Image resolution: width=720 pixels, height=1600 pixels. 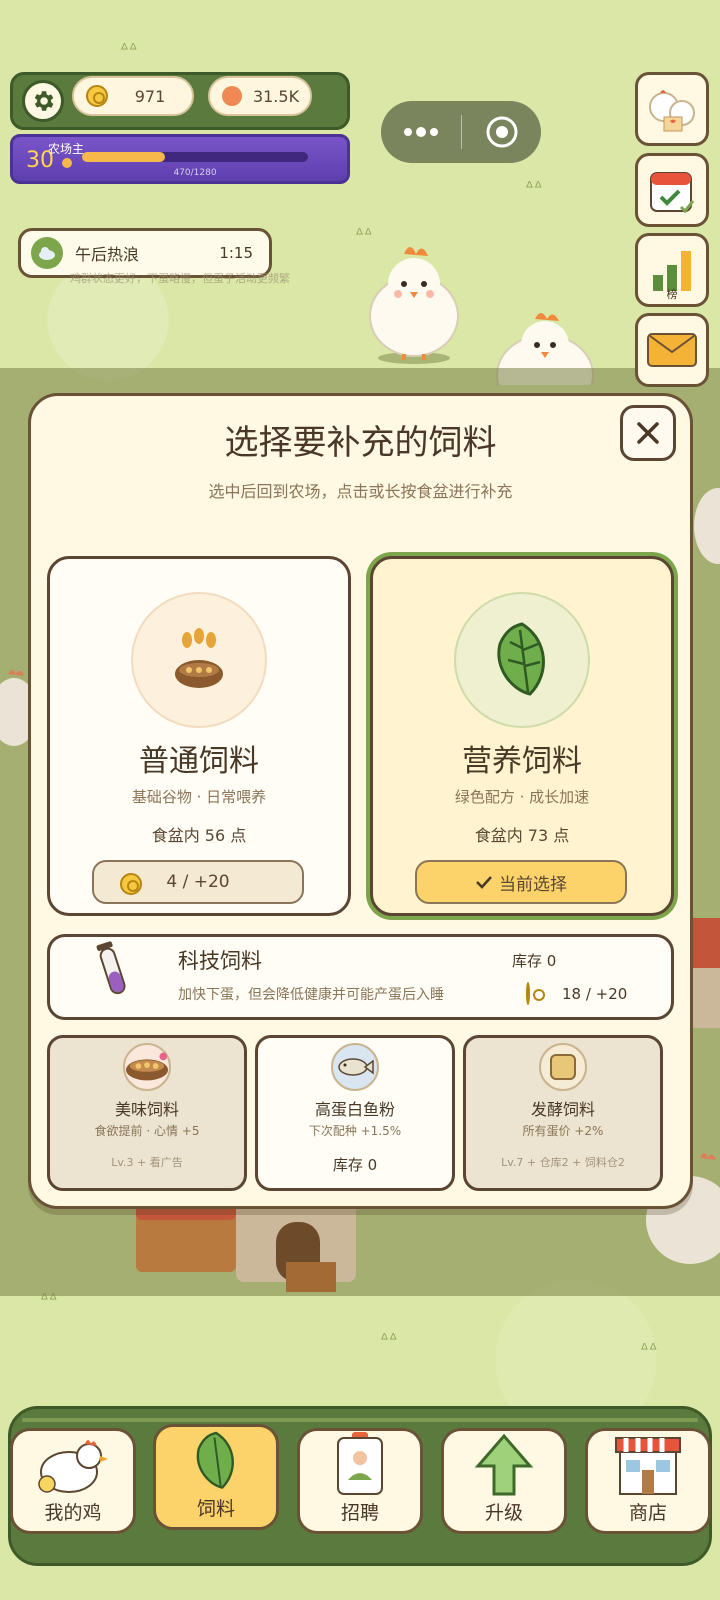 I want to click on egg-icon, so click(x=232, y=96).